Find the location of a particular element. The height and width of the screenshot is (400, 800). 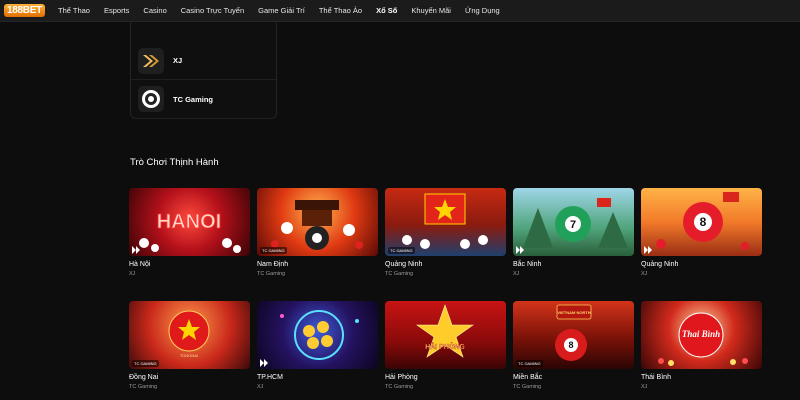

game-title: TP.HCM is located at coordinates (270, 377).